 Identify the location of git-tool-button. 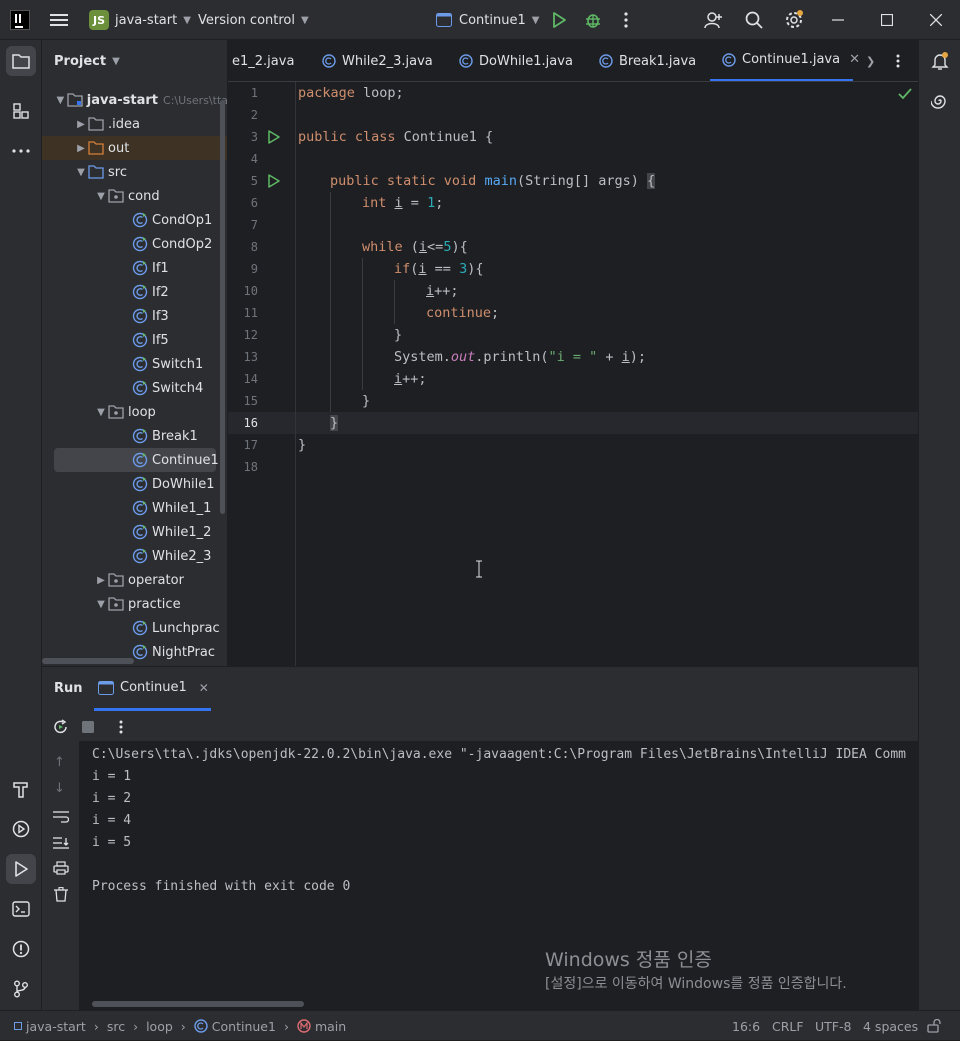
(21, 989).